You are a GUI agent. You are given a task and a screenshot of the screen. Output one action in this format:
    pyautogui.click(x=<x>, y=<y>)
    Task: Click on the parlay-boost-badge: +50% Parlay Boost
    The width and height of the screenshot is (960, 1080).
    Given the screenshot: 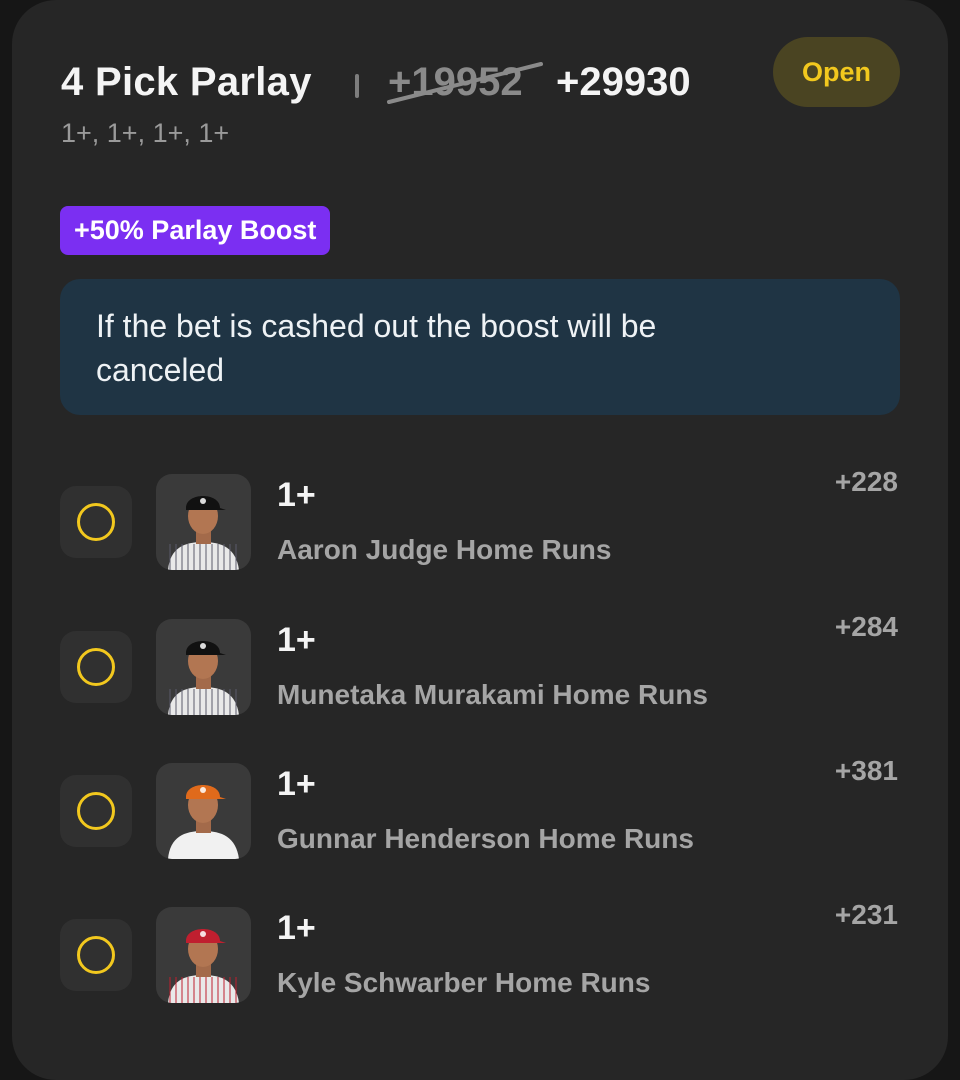 What is the action you would take?
    pyautogui.click(x=195, y=230)
    